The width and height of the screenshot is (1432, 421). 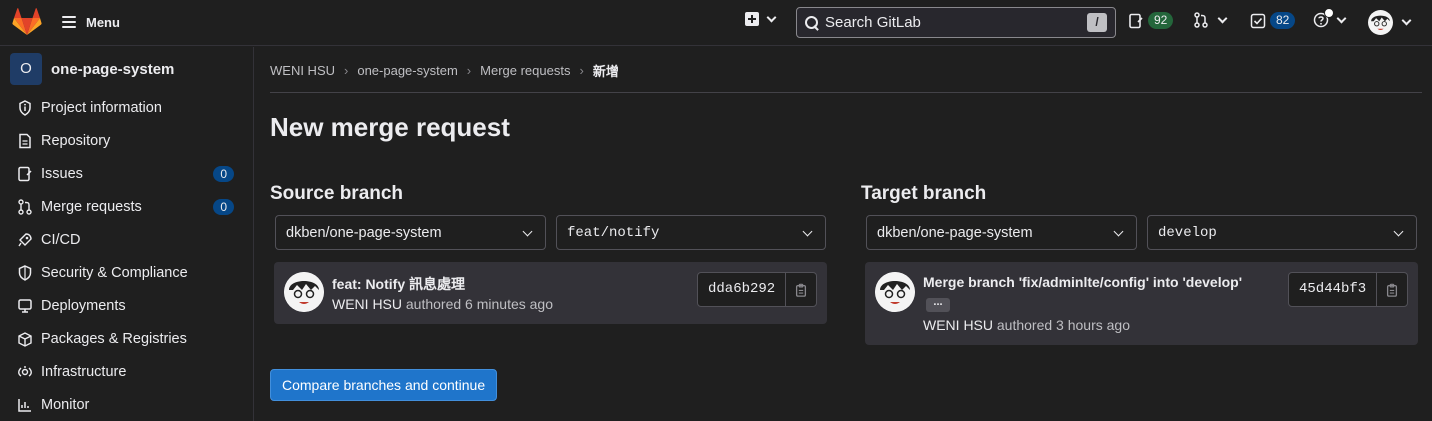 I want to click on breadcrumb-item-merge-requests: Merge requests, so click(x=525, y=70).